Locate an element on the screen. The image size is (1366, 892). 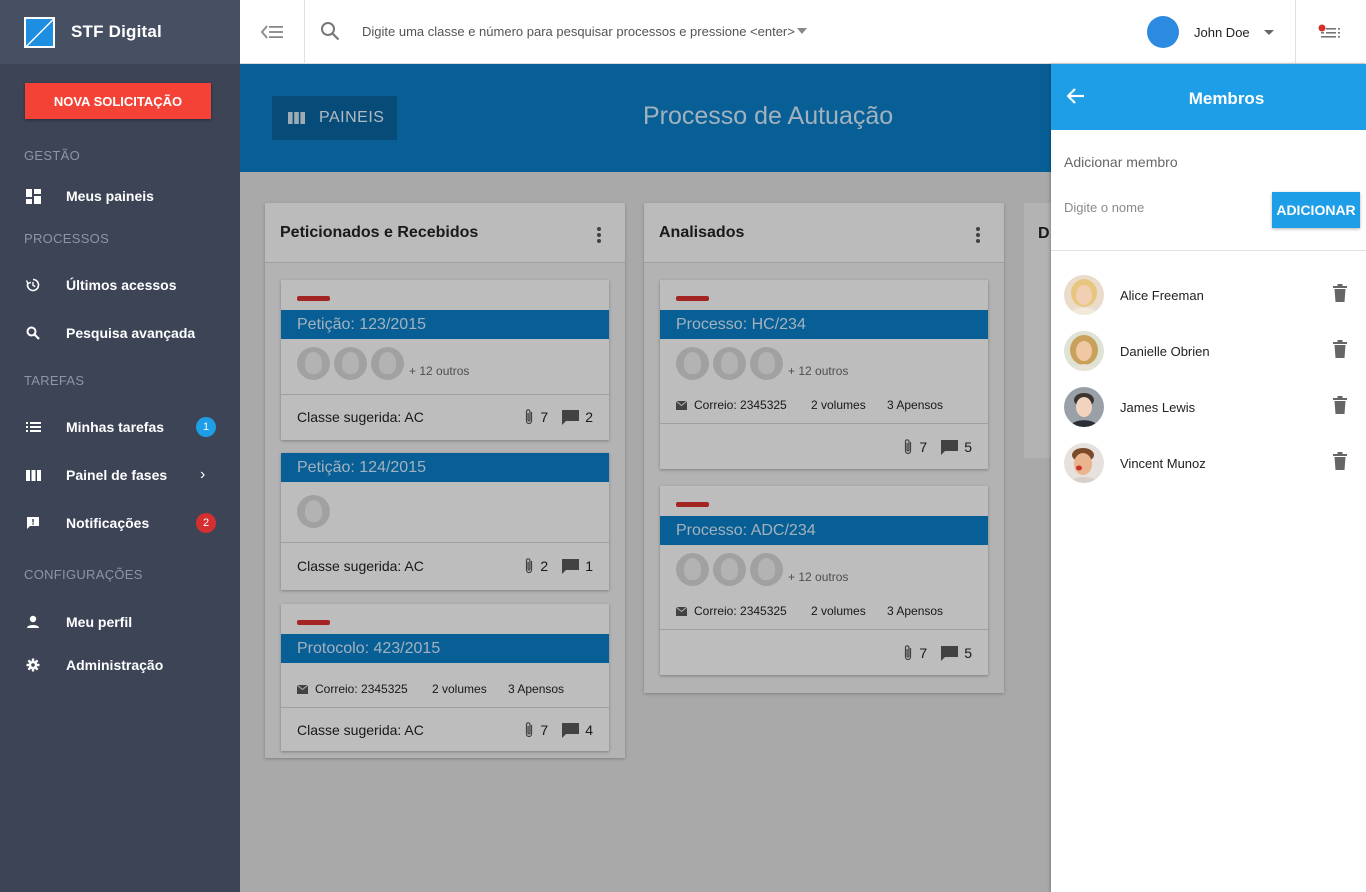
user-name: John Doe is located at coordinates (1222, 32).